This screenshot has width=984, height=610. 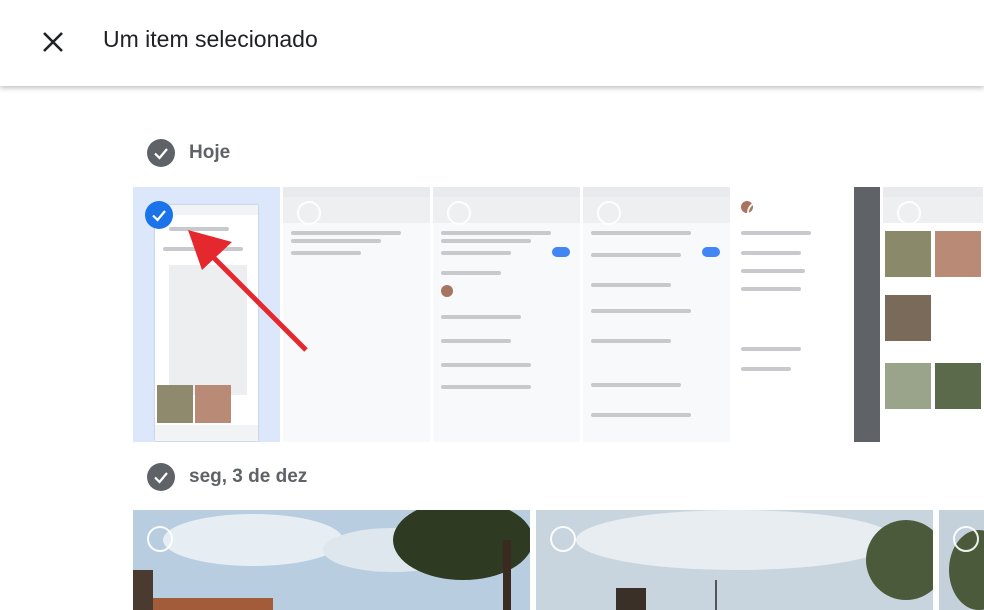 What do you see at coordinates (53, 42) in the screenshot?
I see `close-icon` at bounding box center [53, 42].